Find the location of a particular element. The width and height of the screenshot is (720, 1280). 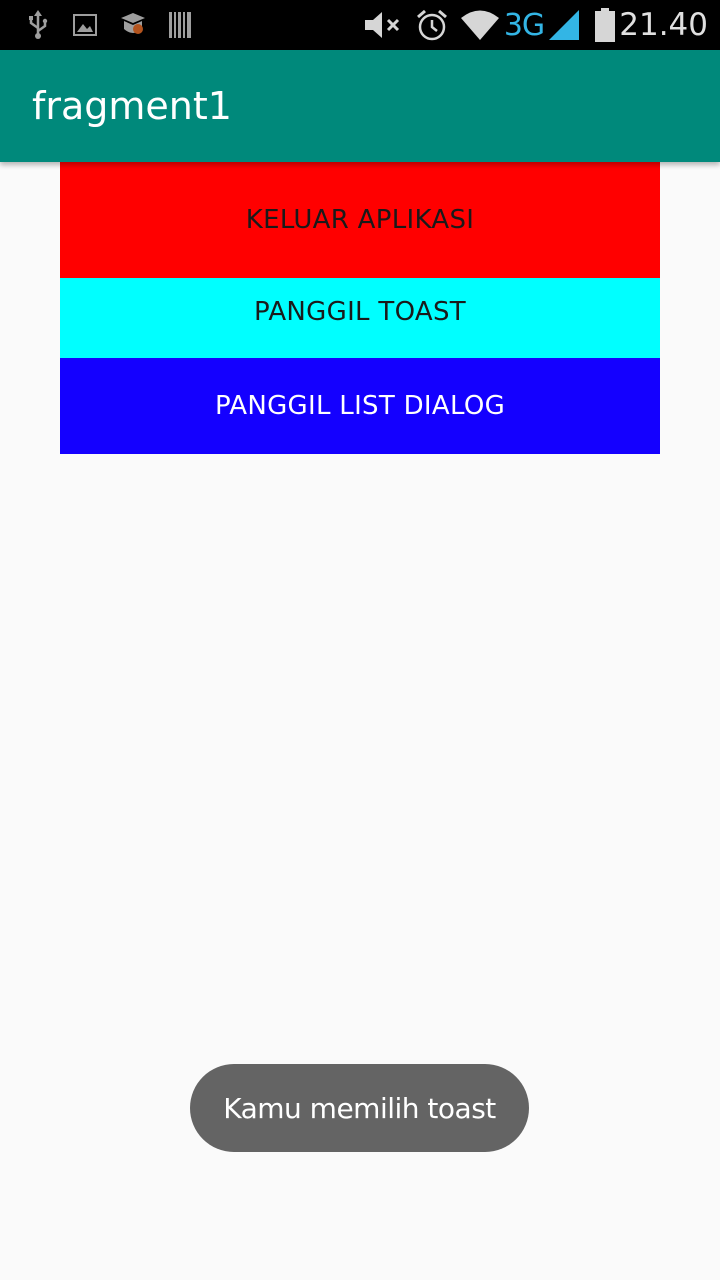

toast-text: Kamu memilih toast is located at coordinates (359, 1108).